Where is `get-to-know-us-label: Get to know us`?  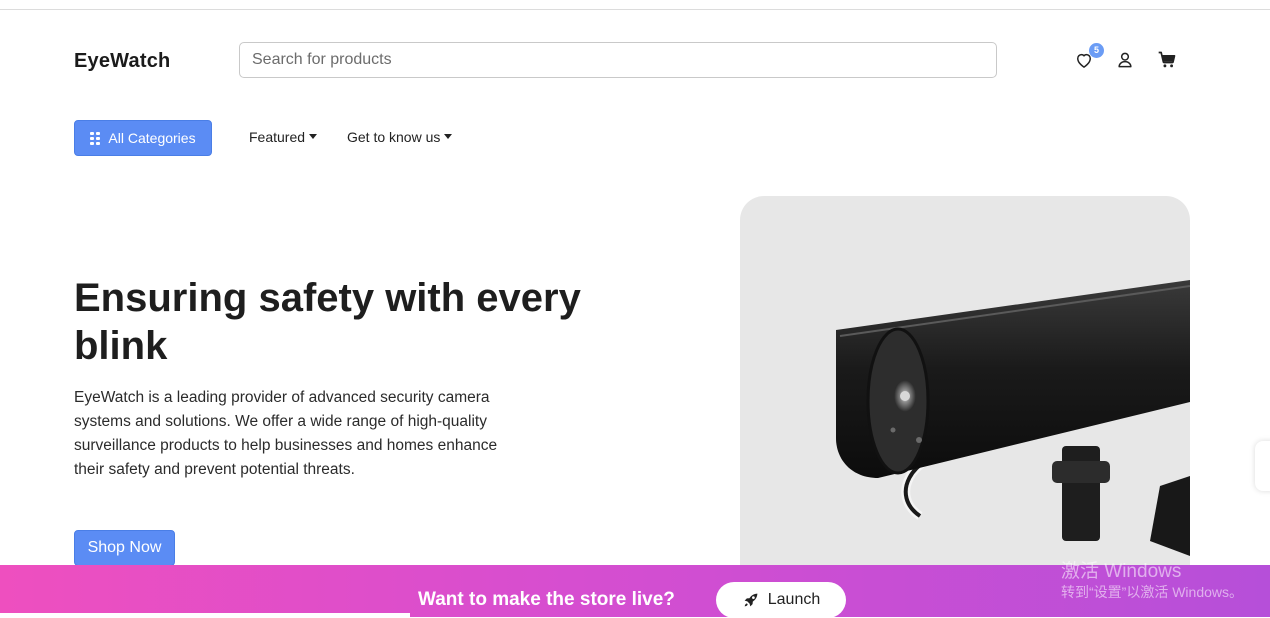
get-to-know-us-label: Get to know us is located at coordinates (394, 137).